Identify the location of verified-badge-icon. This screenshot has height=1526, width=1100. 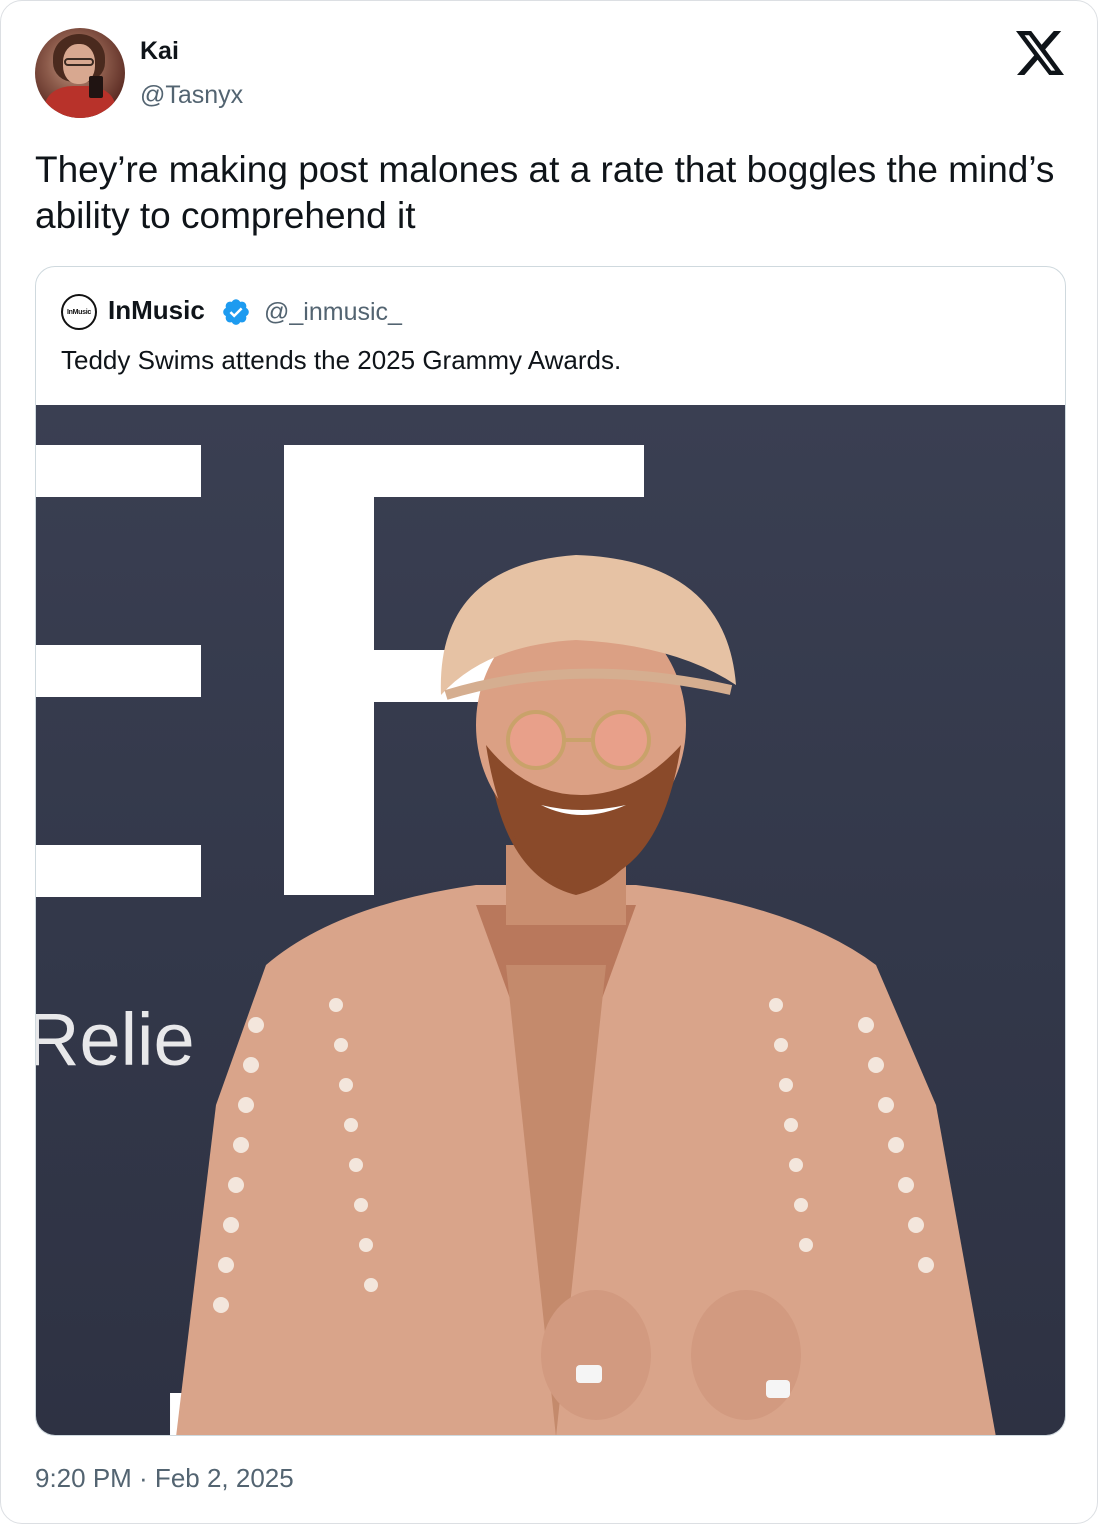
(236, 312).